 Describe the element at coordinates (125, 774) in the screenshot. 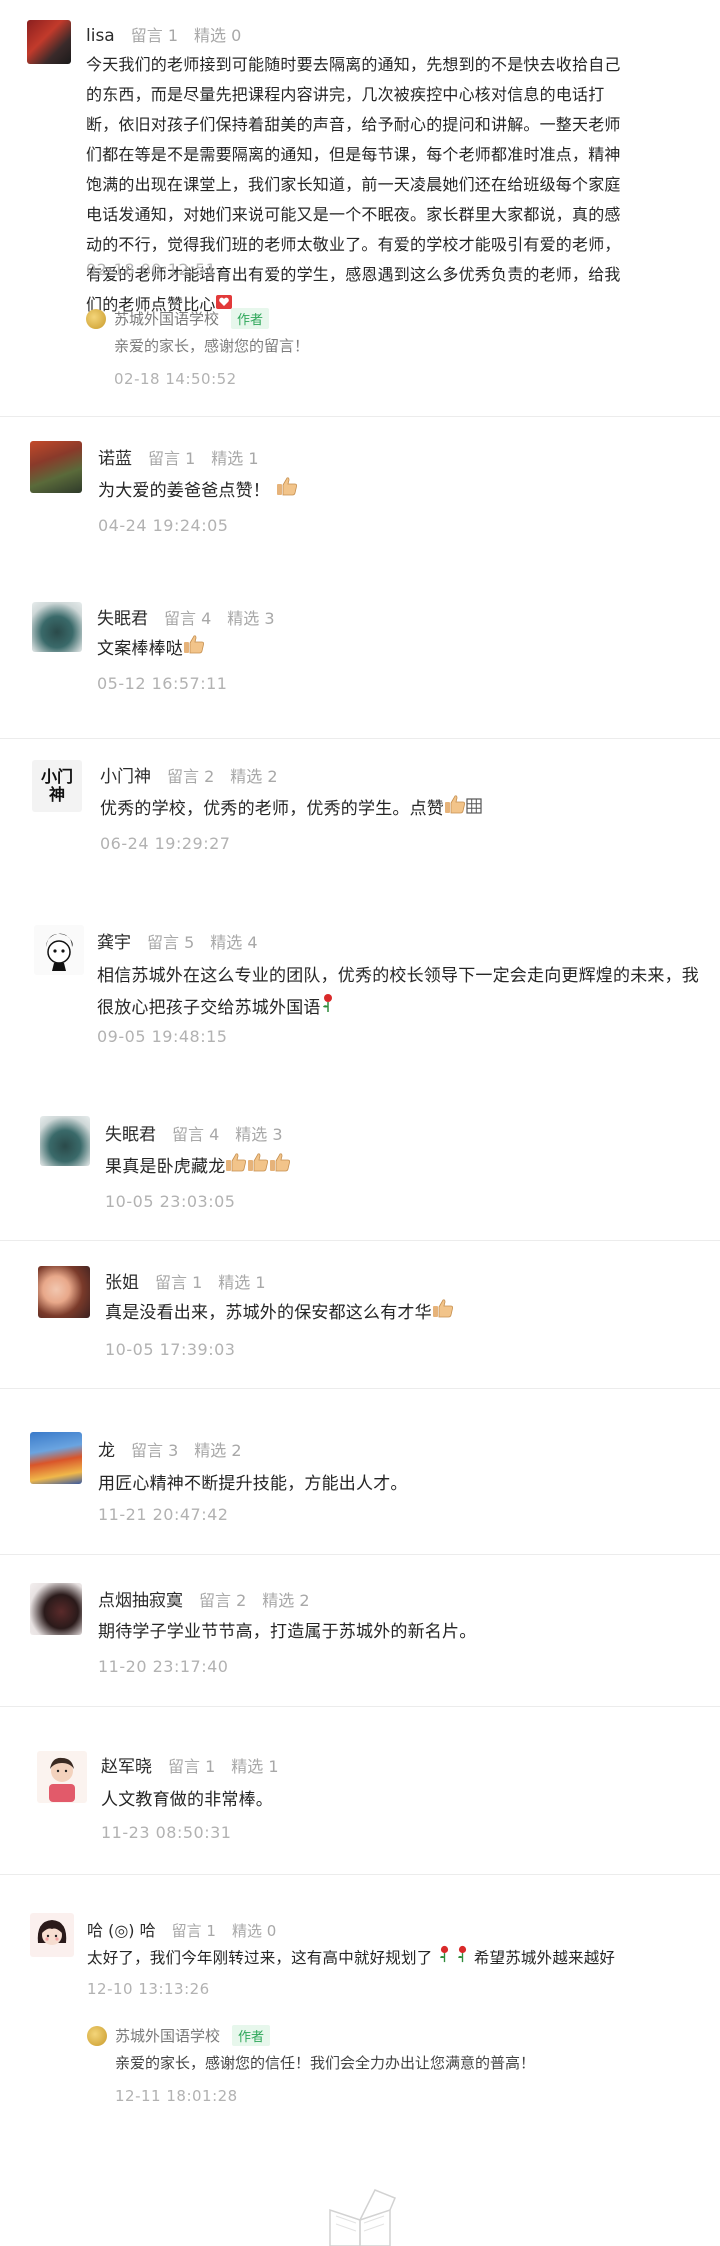

I see `commenter-name: 小门神` at that location.